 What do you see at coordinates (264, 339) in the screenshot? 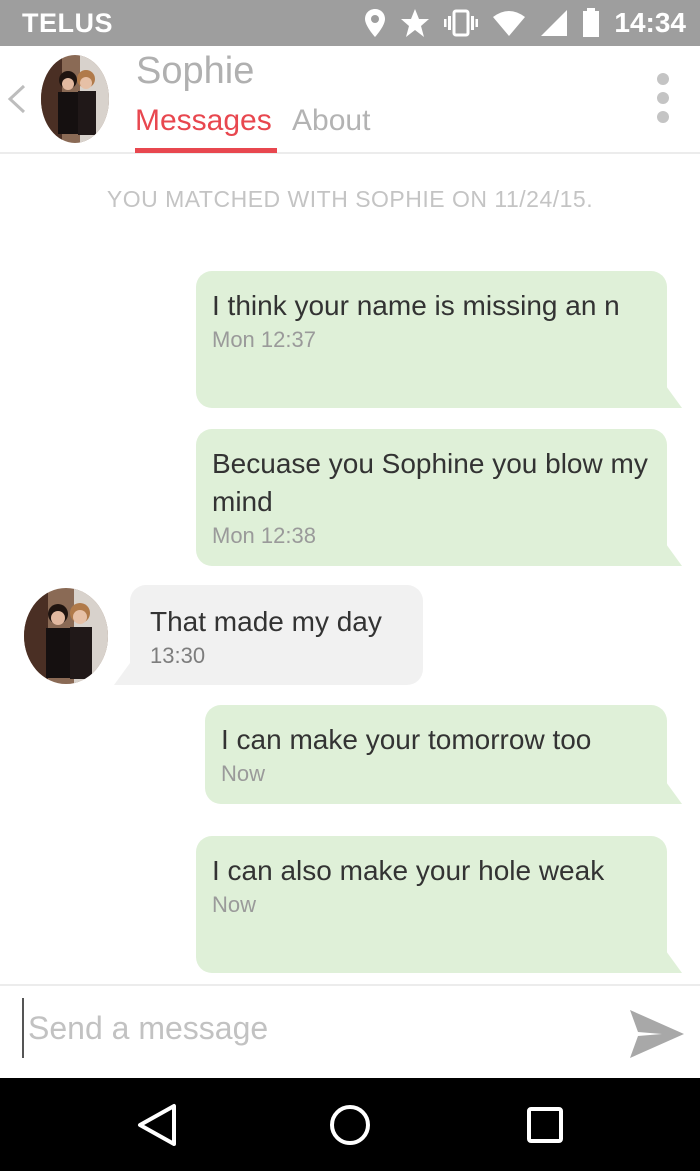
I see `message-timestamp: Mon 12:37` at bounding box center [264, 339].